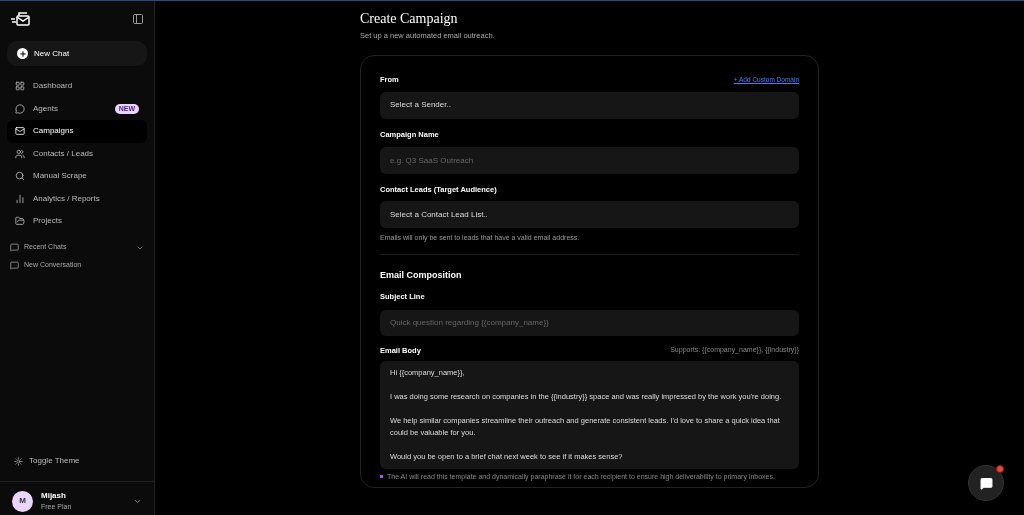 The width and height of the screenshot is (1024, 515). What do you see at coordinates (22, 501) in the screenshot?
I see `user-avatar: M` at bounding box center [22, 501].